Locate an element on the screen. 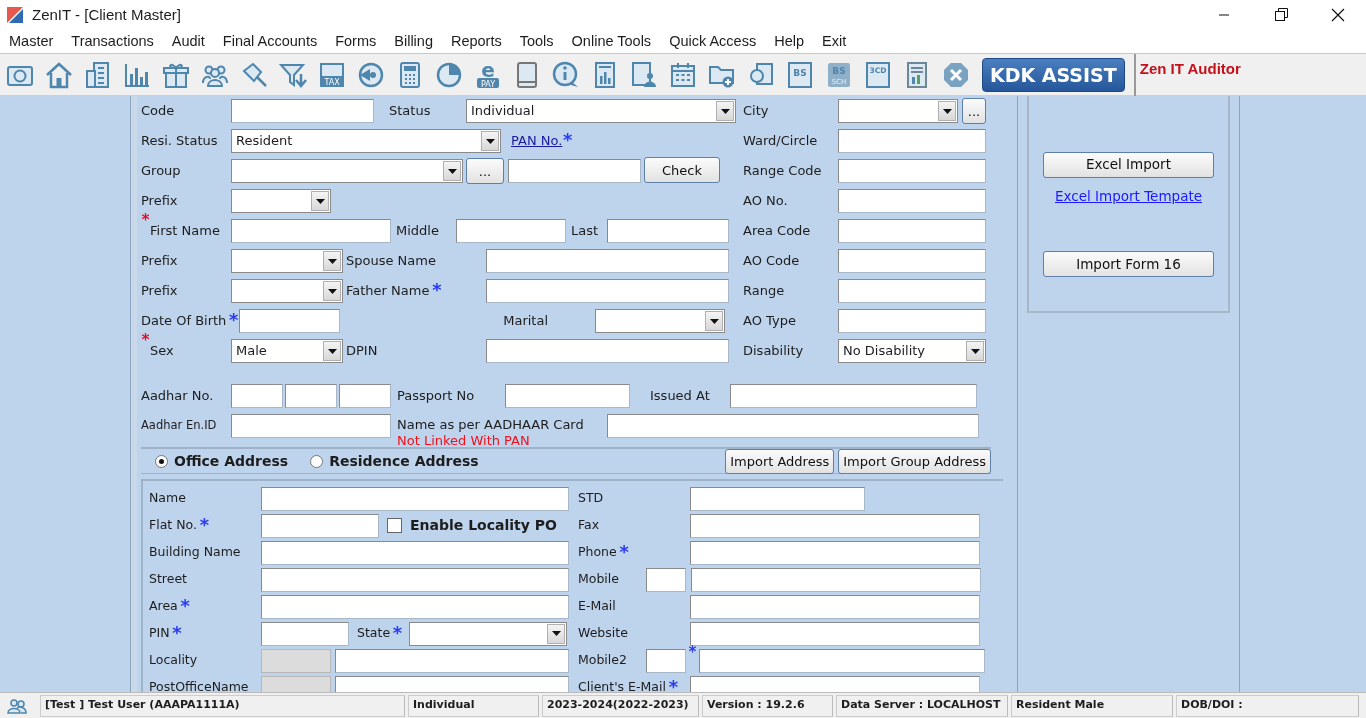  menu-item: Tools is located at coordinates (536, 41).